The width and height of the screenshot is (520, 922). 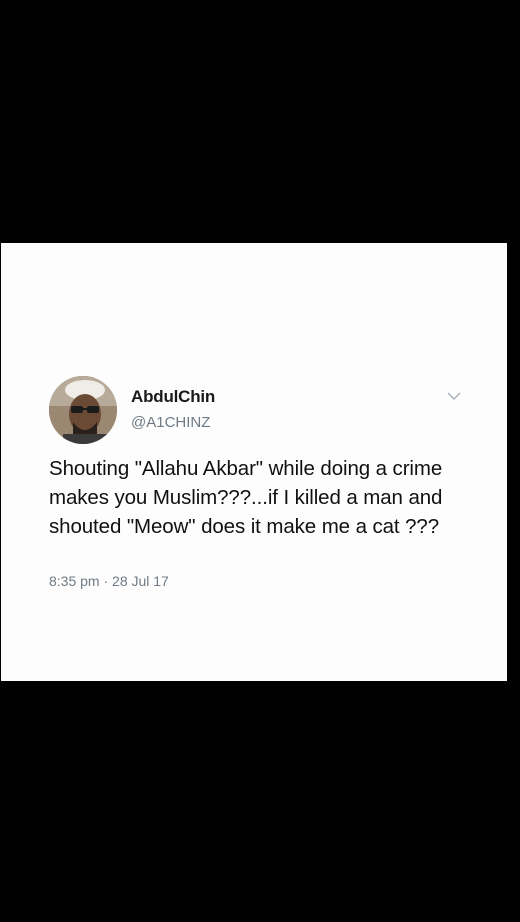 What do you see at coordinates (454, 396) in the screenshot?
I see `chevron-down-icon` at bounding box center [454, 396].